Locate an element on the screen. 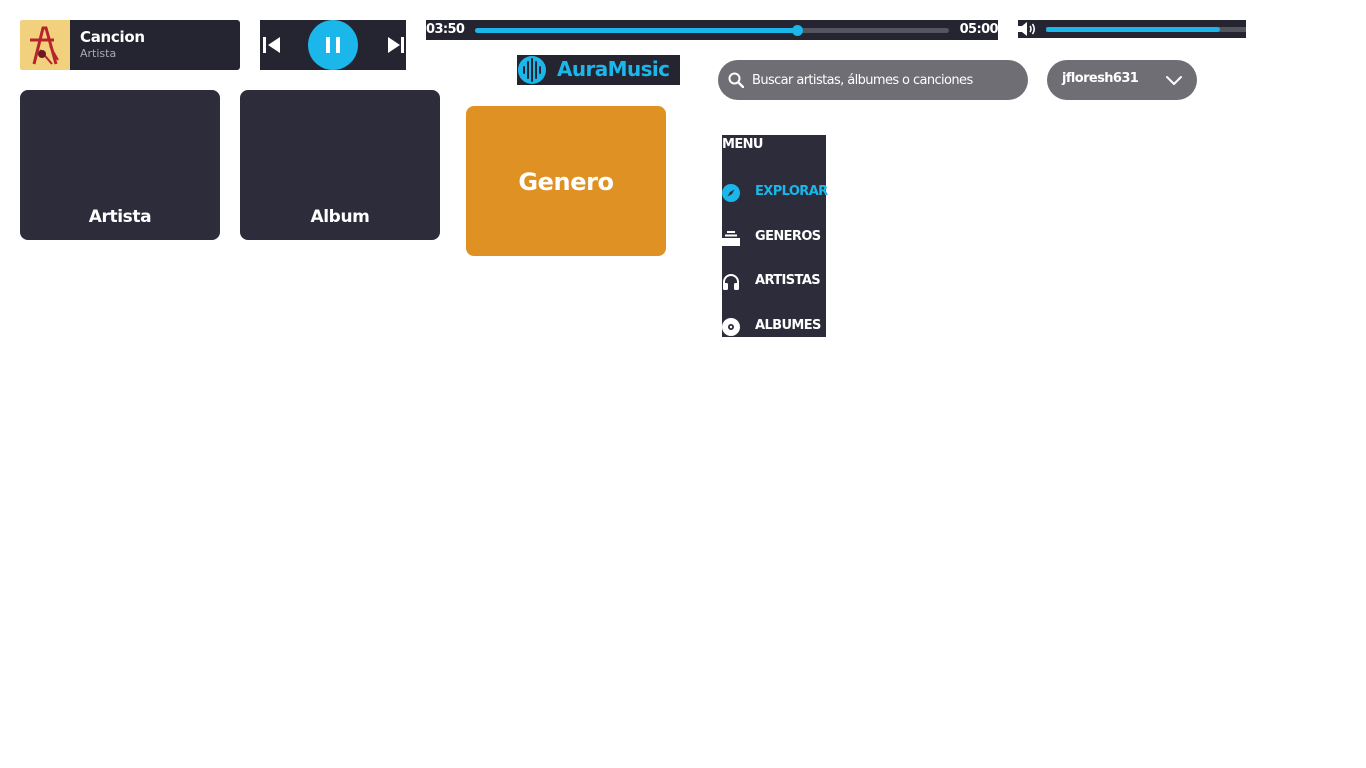 The height and width of the screenshot is (768, 1366). menu-item-label: EXPLORAR is located at coordinates (791, 191).